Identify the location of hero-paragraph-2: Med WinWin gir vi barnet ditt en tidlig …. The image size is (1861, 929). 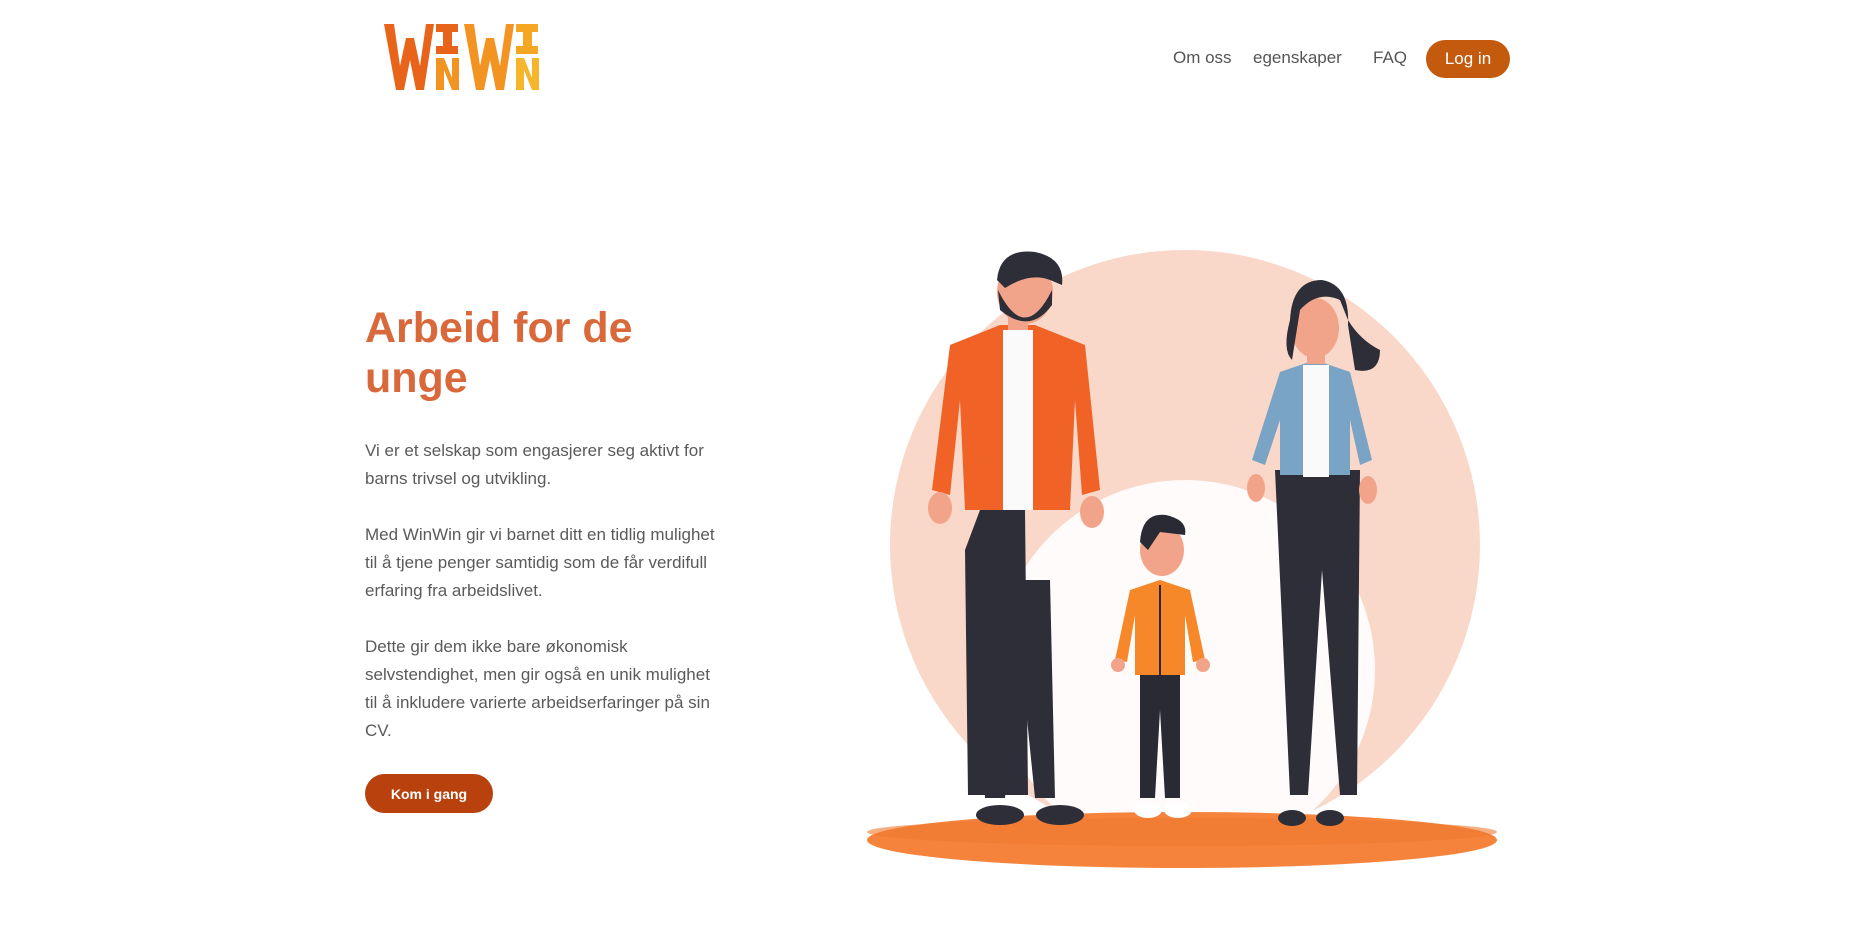
(540, 562).